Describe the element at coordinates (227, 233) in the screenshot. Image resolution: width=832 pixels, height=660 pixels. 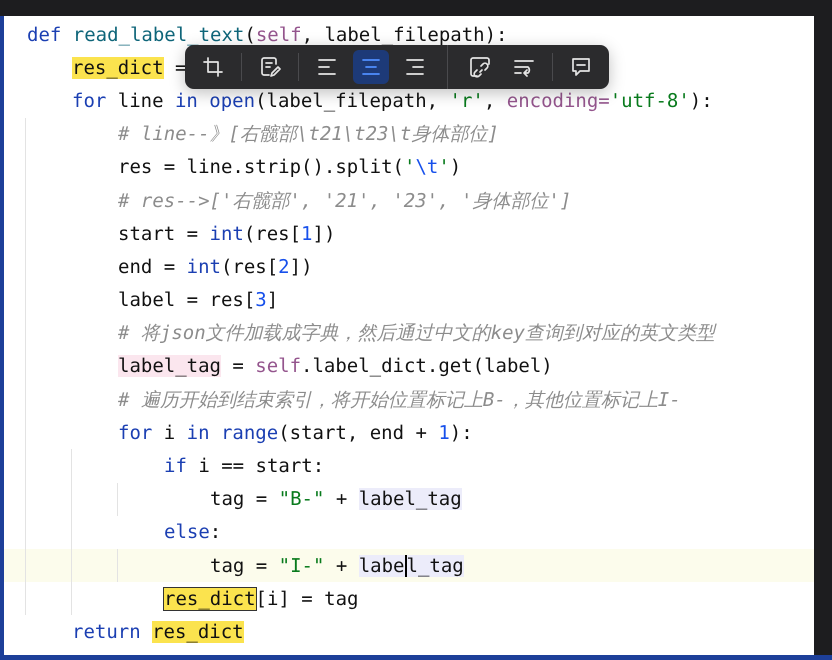
I see `code-line: start = int(res[1])` at that location.